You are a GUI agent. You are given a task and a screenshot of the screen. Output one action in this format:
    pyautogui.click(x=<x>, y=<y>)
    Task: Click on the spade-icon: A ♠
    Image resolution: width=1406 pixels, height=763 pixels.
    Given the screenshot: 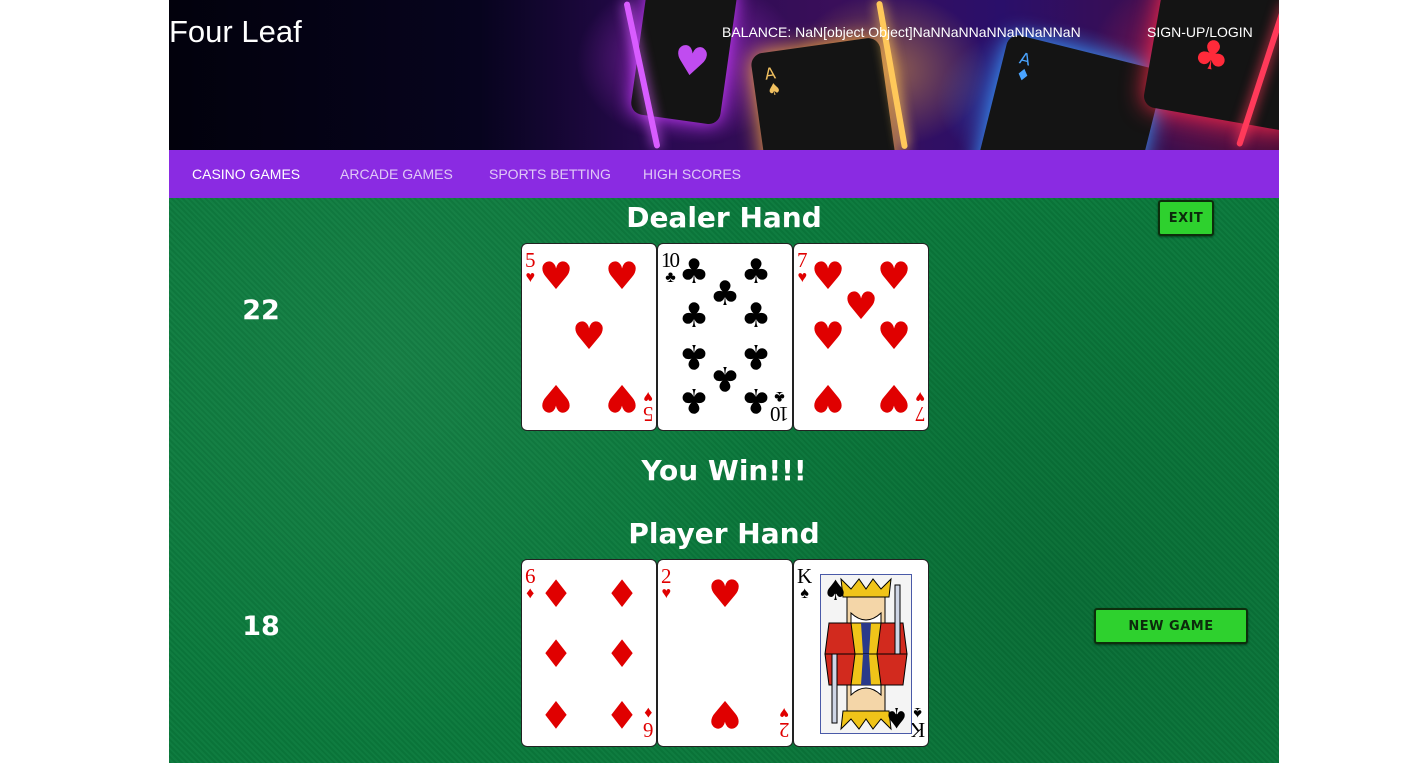 What is the action you would take?
    pyautogui.click(x=773, y=81)
    